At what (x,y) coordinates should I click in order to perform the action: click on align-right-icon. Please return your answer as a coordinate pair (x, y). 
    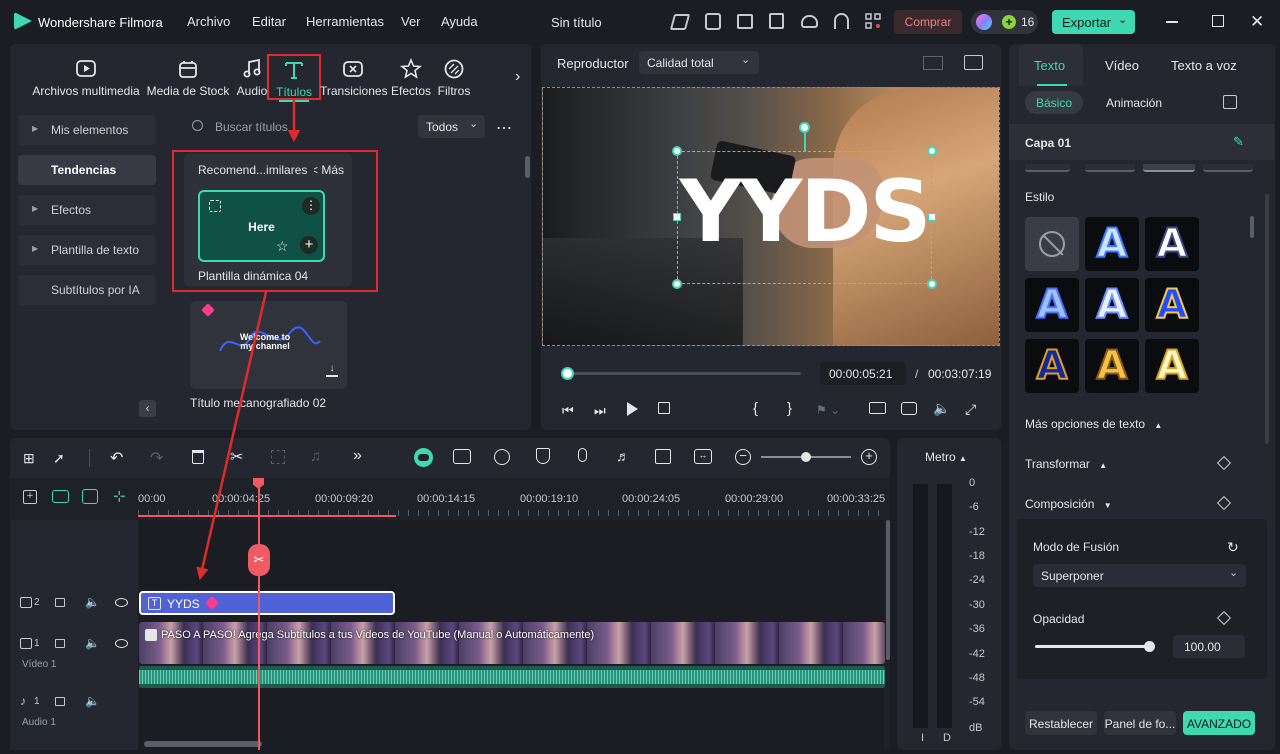
    Looking at the image, I should click on (1228, 168).